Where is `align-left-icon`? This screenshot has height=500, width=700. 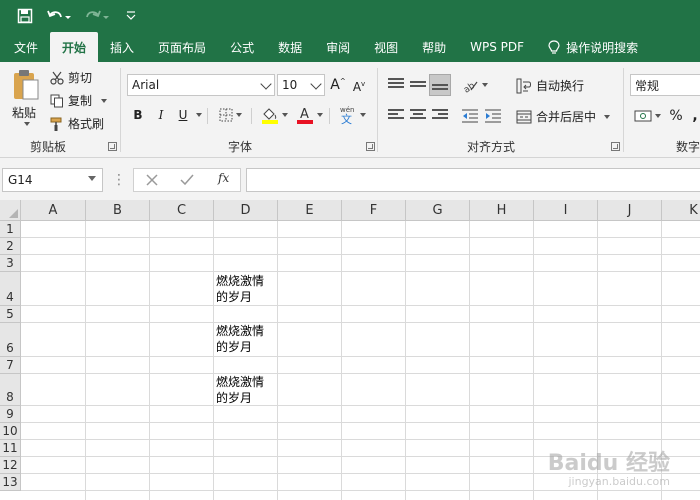 align-left-icon is located at coordinates (396, 116).